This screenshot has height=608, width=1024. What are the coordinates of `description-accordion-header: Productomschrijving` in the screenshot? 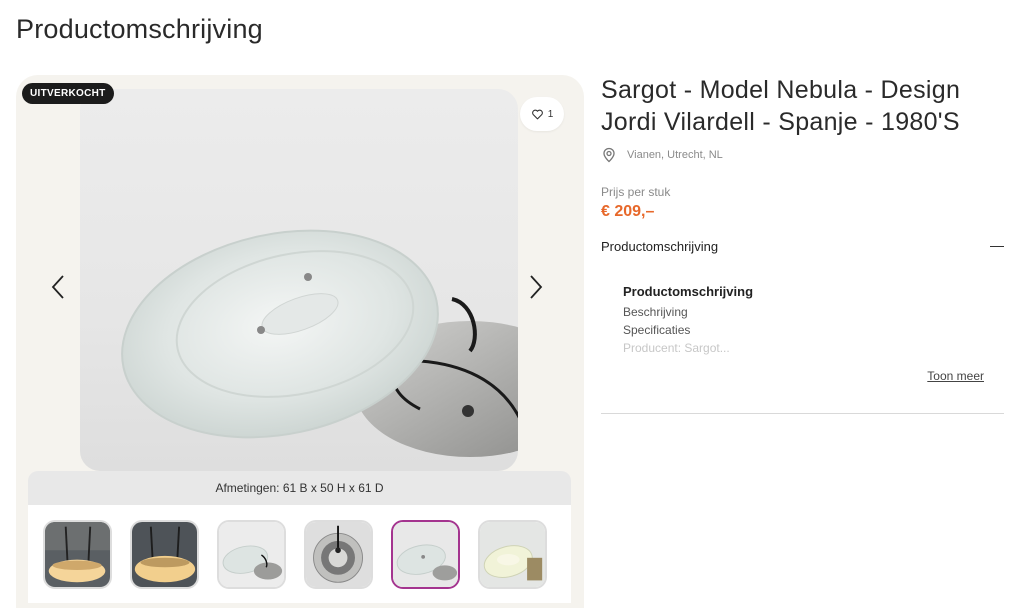 It's located at (802, 246).